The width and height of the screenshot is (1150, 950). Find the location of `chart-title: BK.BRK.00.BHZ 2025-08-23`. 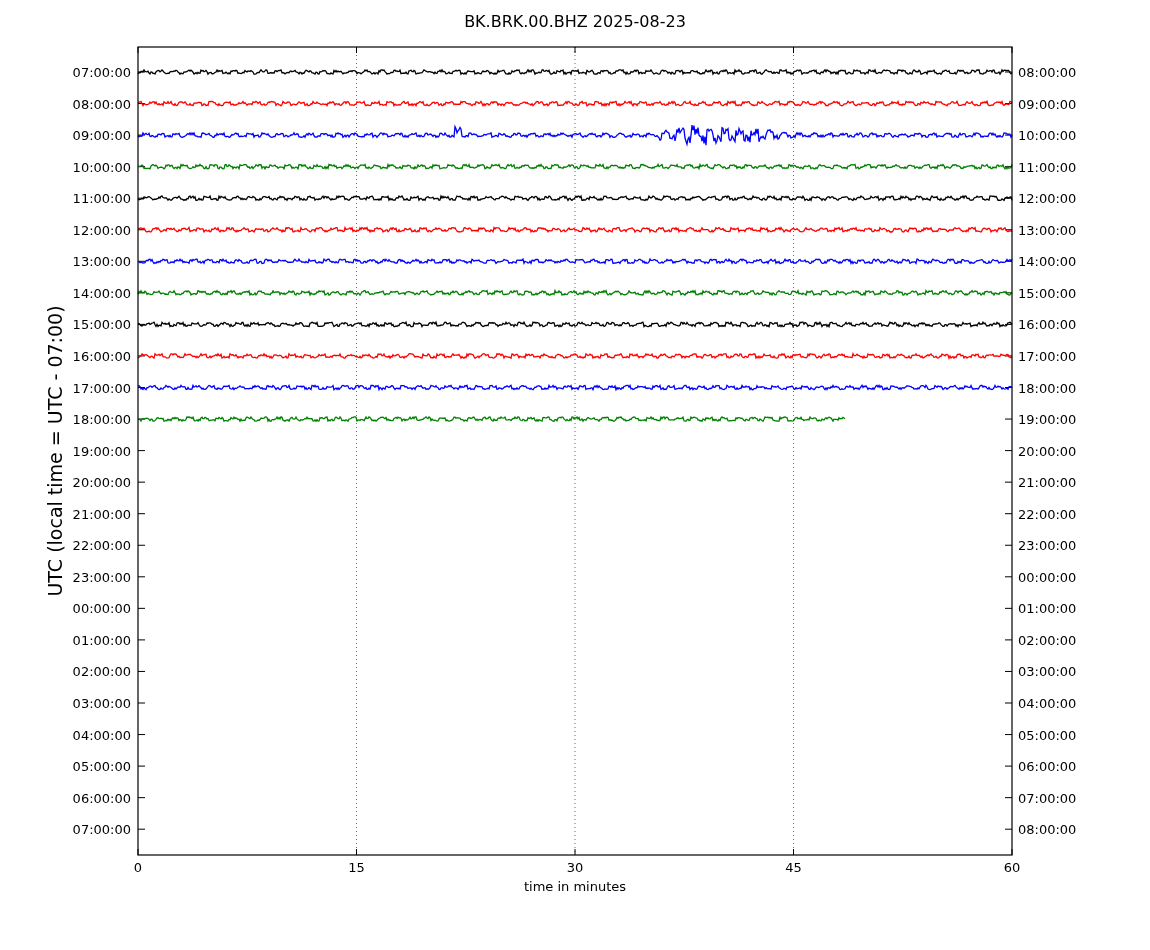

chart-title: BK.BRK.00.BHZ 2025-08-23 is located at coordinates (575, 21).